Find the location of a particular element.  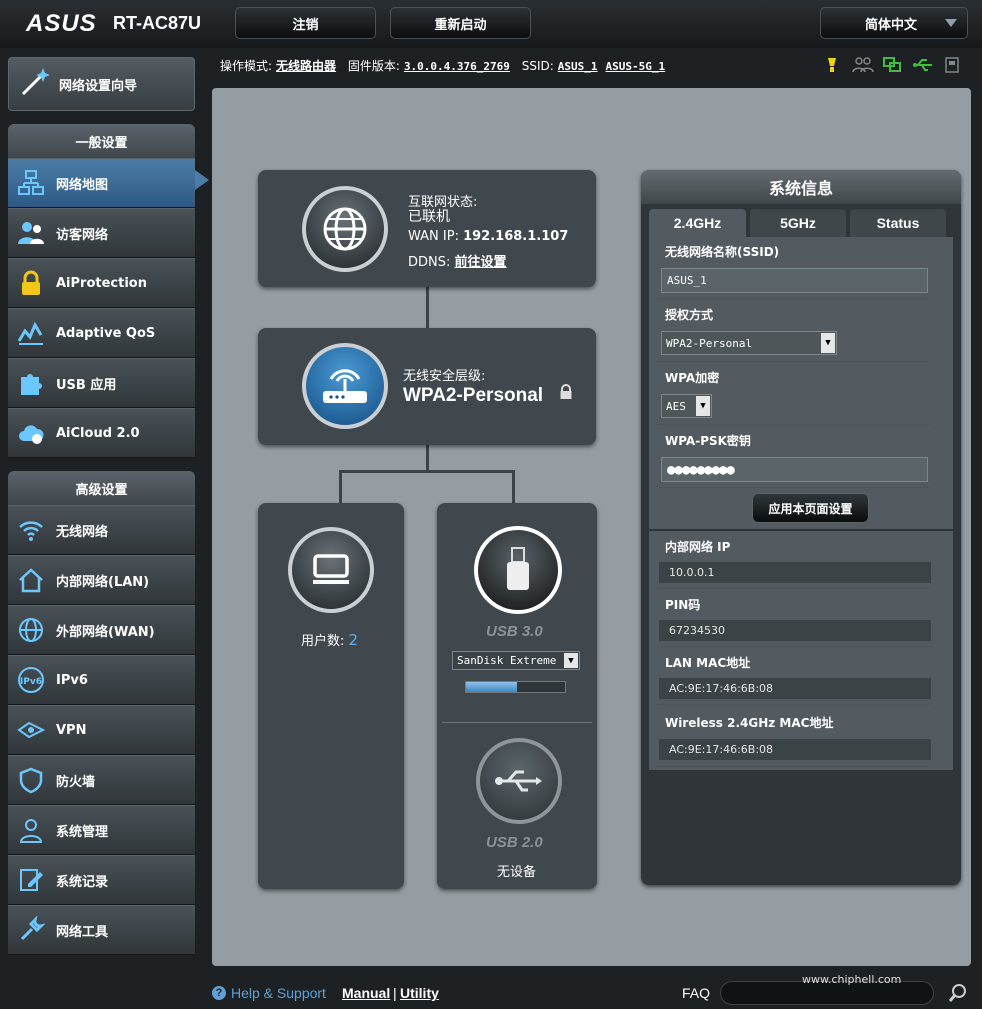

tab-2.4ghz: 2.4GHz is located at coordinates (697, 223).